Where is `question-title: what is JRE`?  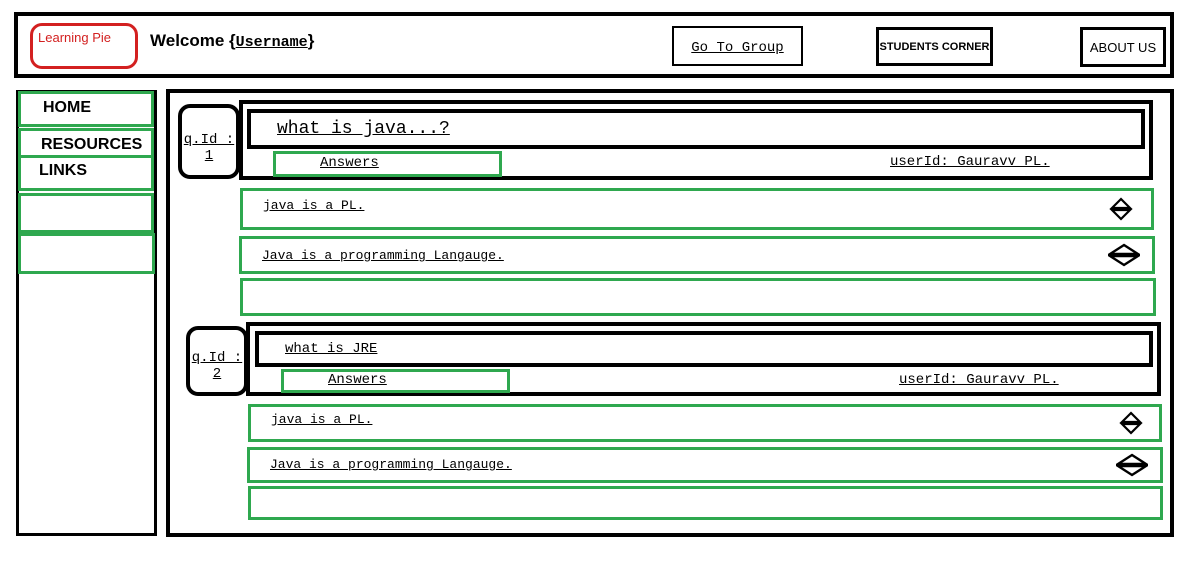 question-title: what is JRE is located at coordinates (704, 349).